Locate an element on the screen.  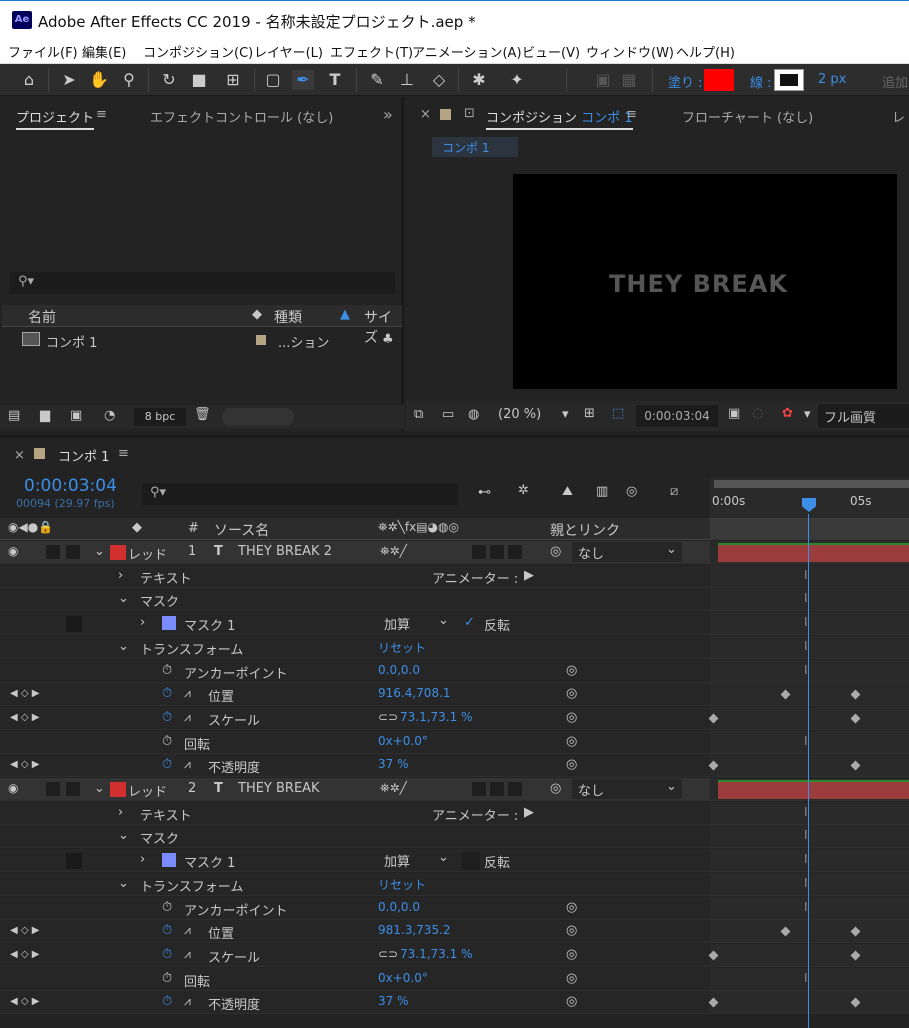
layer-name: THEY BREAK is located at coordinates (279, 788).